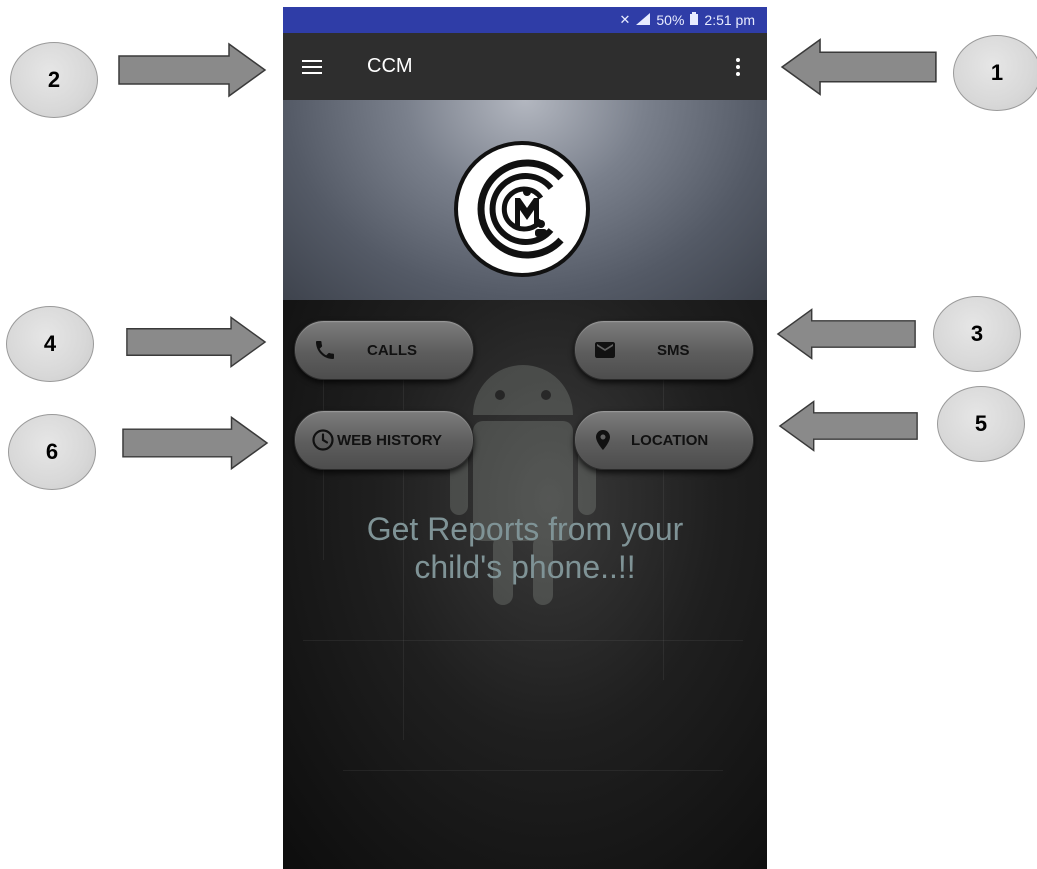 Image resolution: width=1037 pixels, height=869 pixels. Describe the element at coordinates (977, 334) in the screenshot. I see `callout-badge-3: 3` at that location.